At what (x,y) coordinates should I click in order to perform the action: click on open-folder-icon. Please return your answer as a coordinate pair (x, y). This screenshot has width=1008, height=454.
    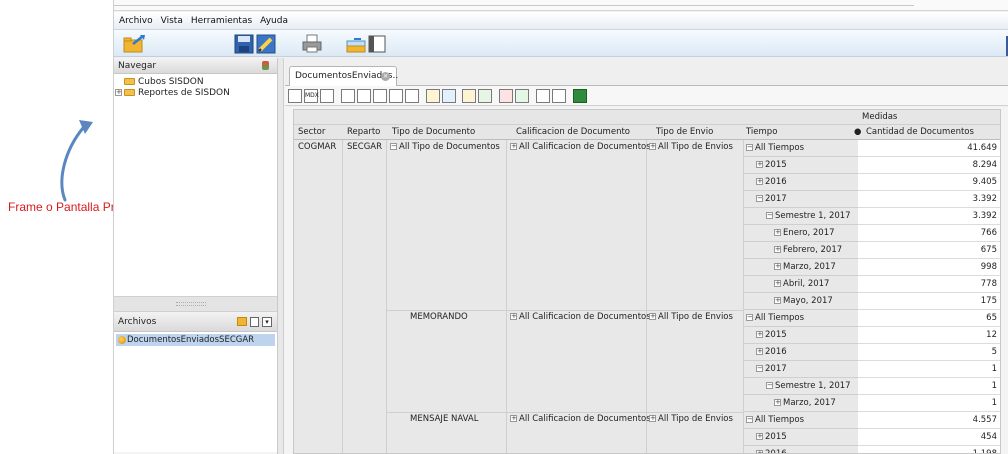
    Looking at the image, I should click on (134, 44).